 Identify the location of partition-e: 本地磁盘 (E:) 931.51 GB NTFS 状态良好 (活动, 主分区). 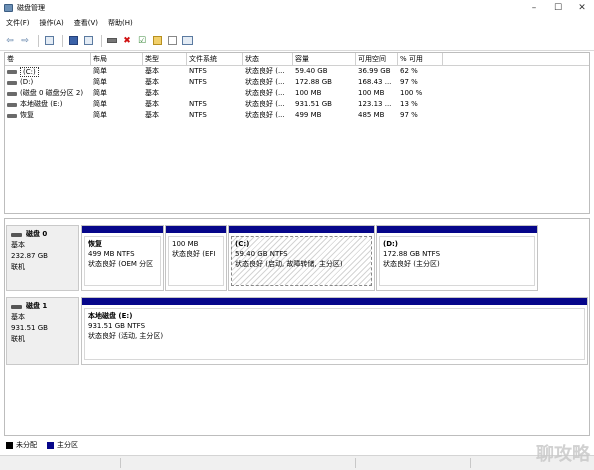
(334, 331).